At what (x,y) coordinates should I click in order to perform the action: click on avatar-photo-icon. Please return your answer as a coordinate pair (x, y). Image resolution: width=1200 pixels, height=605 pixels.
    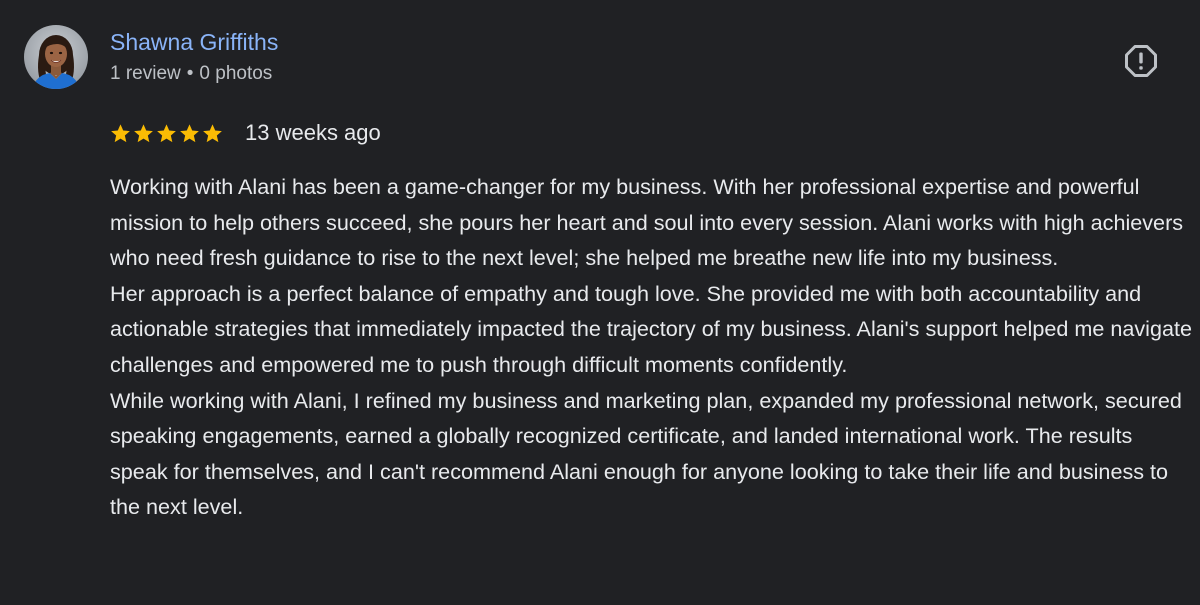
    Looking at the image, I should click on (56, 57).